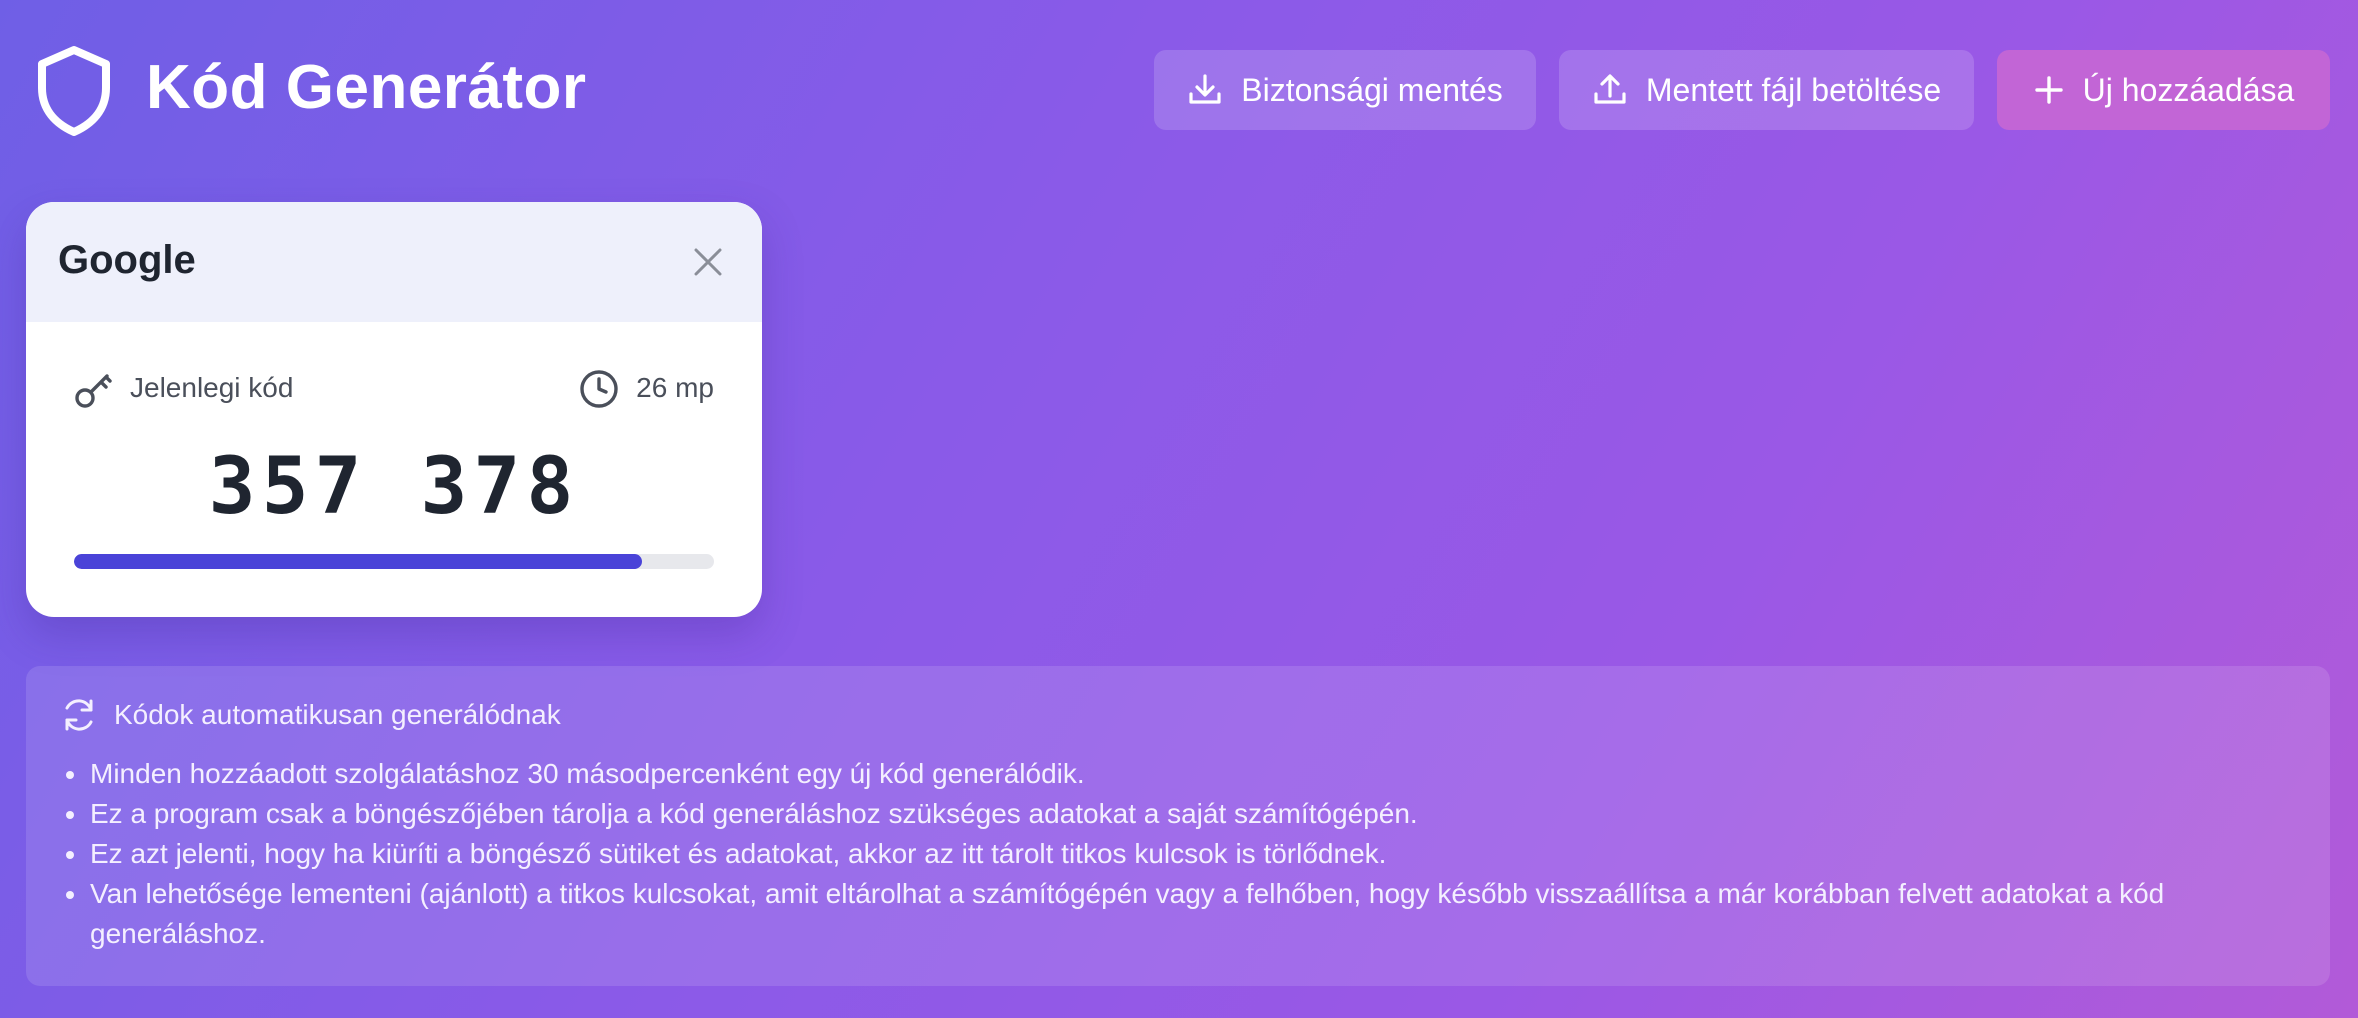 This screenshot has width=2358, height=1018. What do you see at coordinates (2048, 90) in the screenshot?
I see `plus-icon` at bounding box center [2048, 90].